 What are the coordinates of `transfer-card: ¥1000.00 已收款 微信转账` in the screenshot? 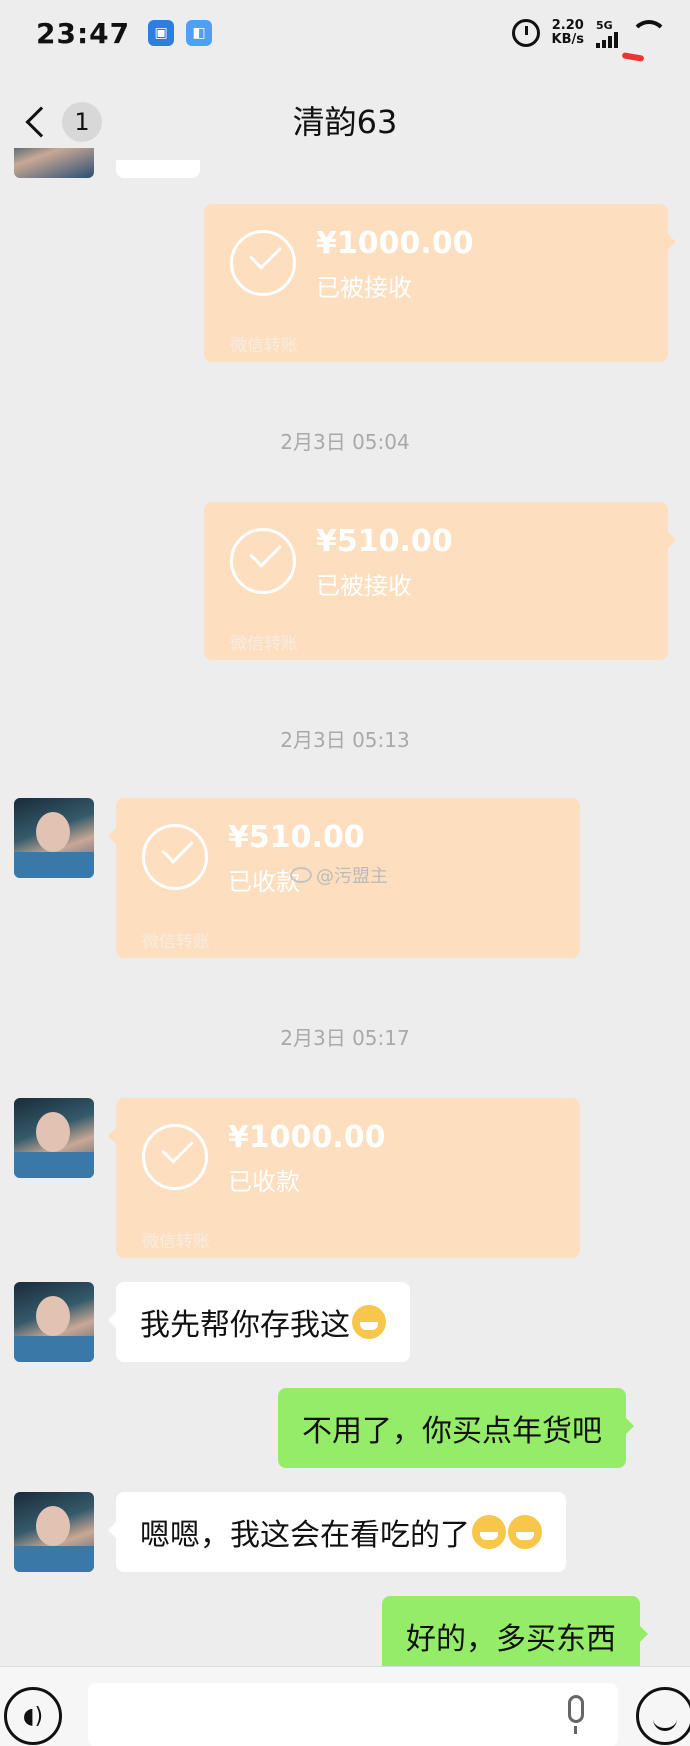 It's located at (344, 1178).